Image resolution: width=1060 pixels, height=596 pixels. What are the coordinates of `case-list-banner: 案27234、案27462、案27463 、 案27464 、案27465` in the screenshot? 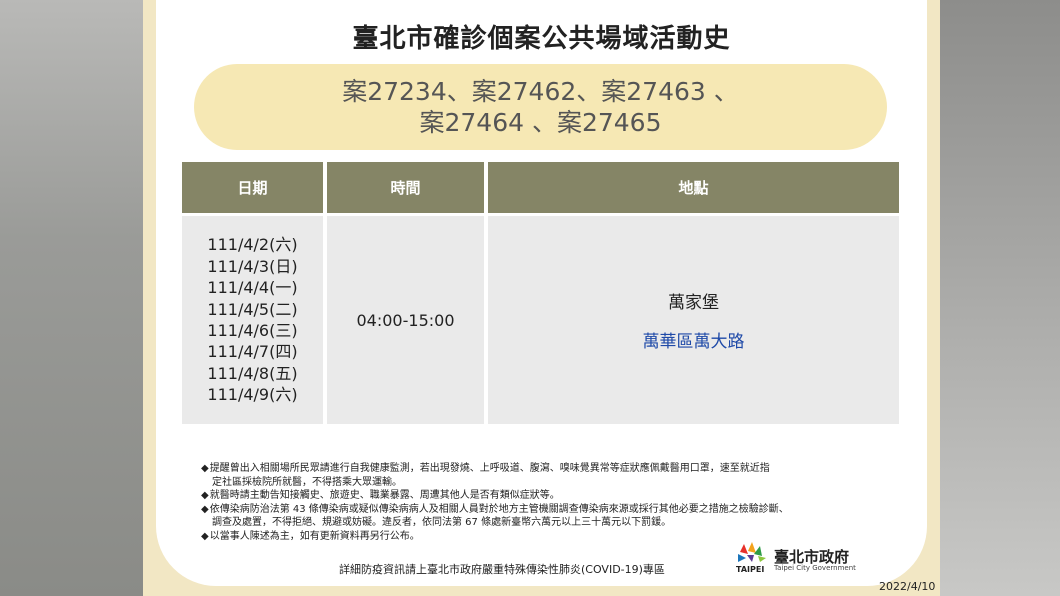 It's located at (540, 107).